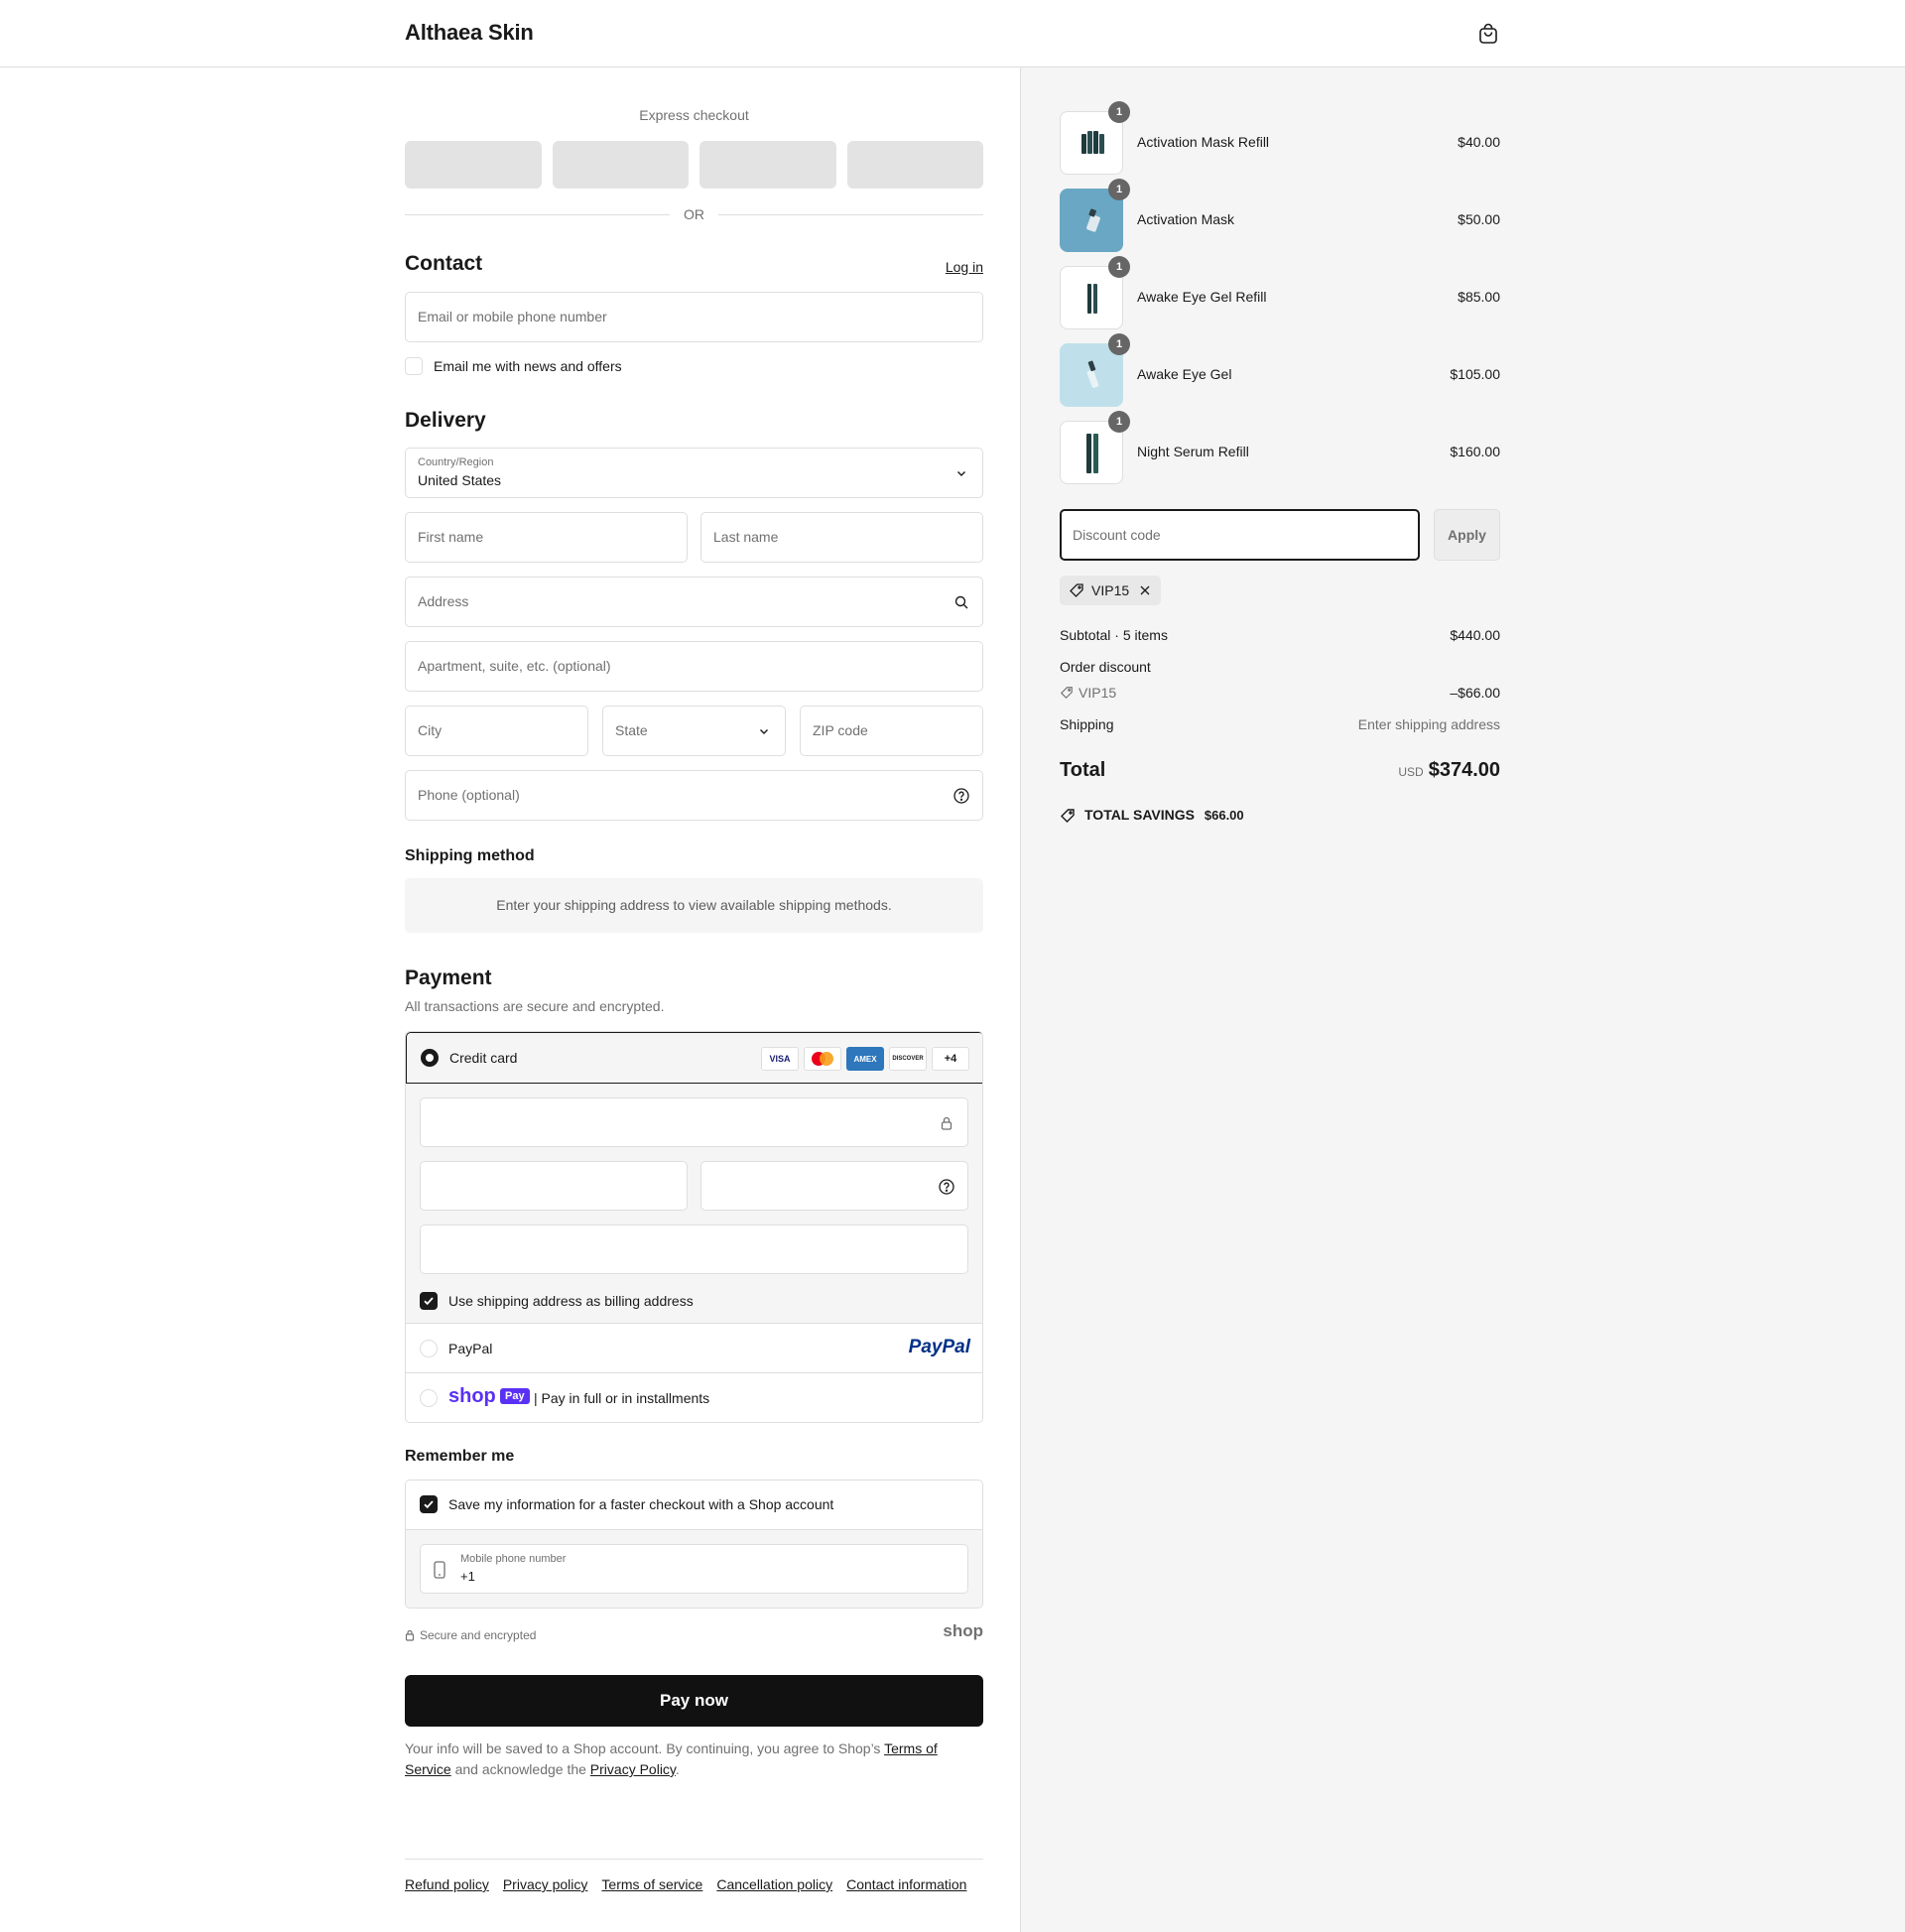 The height and width of the screenshot is (1932, 1905). Describe the element at coordinates (1110, 590) in the screenshot. I see `applied-discount-code: VIP15` at that location.